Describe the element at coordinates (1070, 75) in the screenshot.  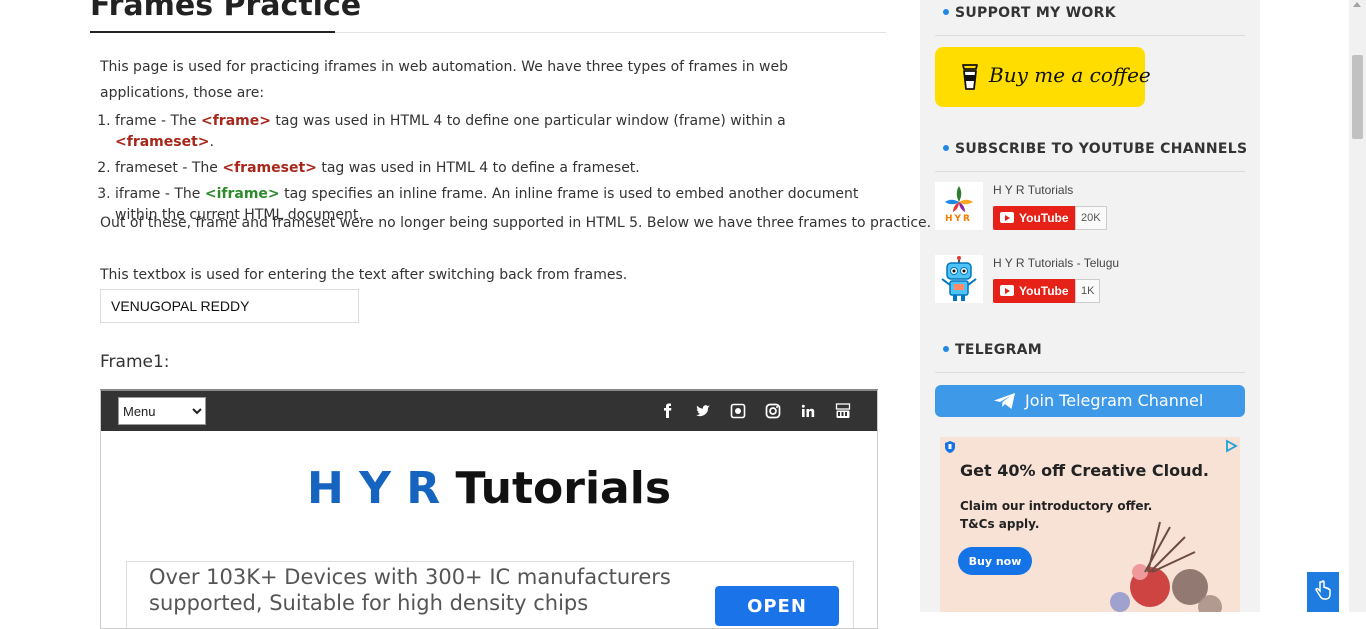
I see `coffee-label: Buy me a coffee` at that location.